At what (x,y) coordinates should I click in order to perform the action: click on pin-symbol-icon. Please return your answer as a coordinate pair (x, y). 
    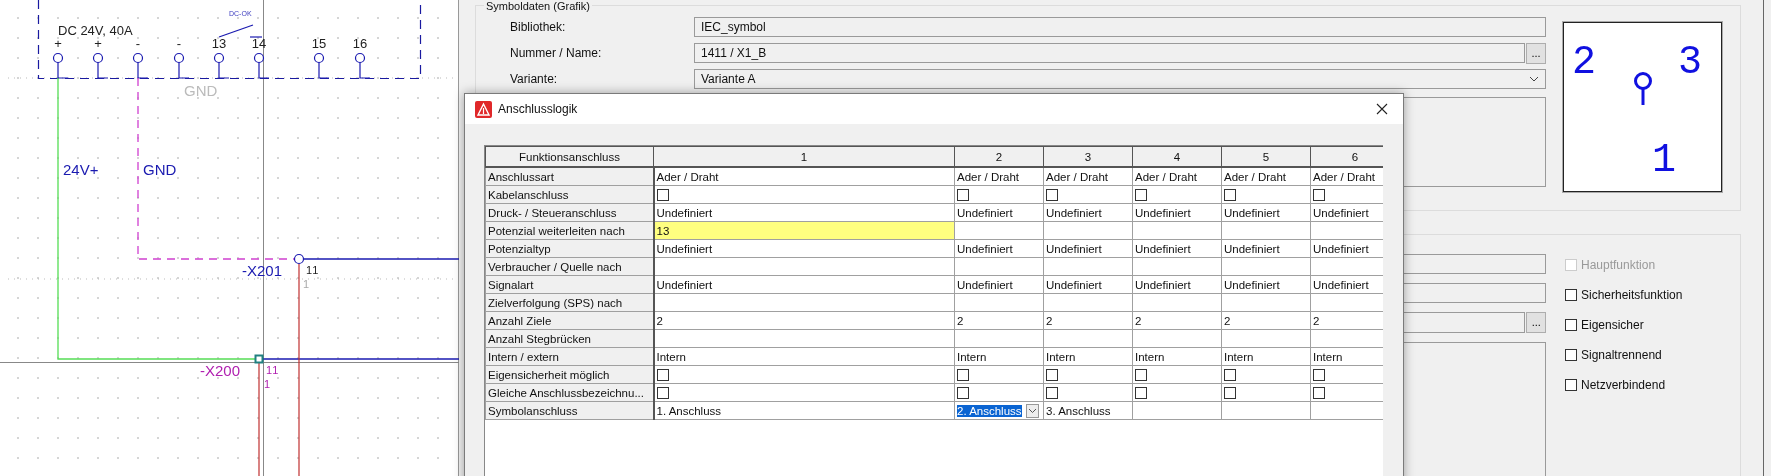
    Looking at the image, I should click on (1643, 88).